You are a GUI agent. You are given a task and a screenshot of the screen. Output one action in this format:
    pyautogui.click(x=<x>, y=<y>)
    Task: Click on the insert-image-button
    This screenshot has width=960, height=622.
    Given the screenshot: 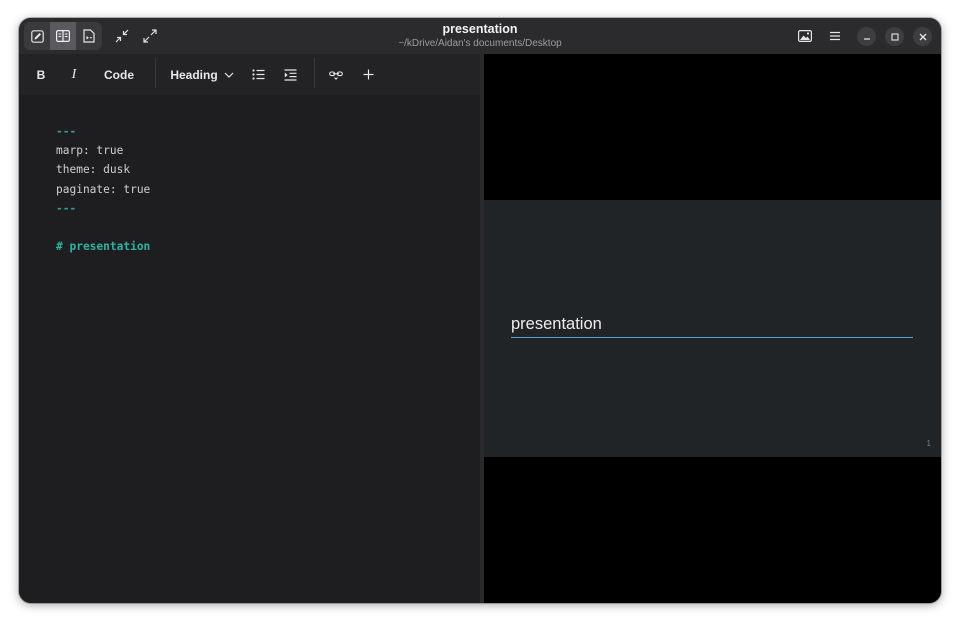 What is the action you would take?
    pyautogui.click(x=805, y=36)
    